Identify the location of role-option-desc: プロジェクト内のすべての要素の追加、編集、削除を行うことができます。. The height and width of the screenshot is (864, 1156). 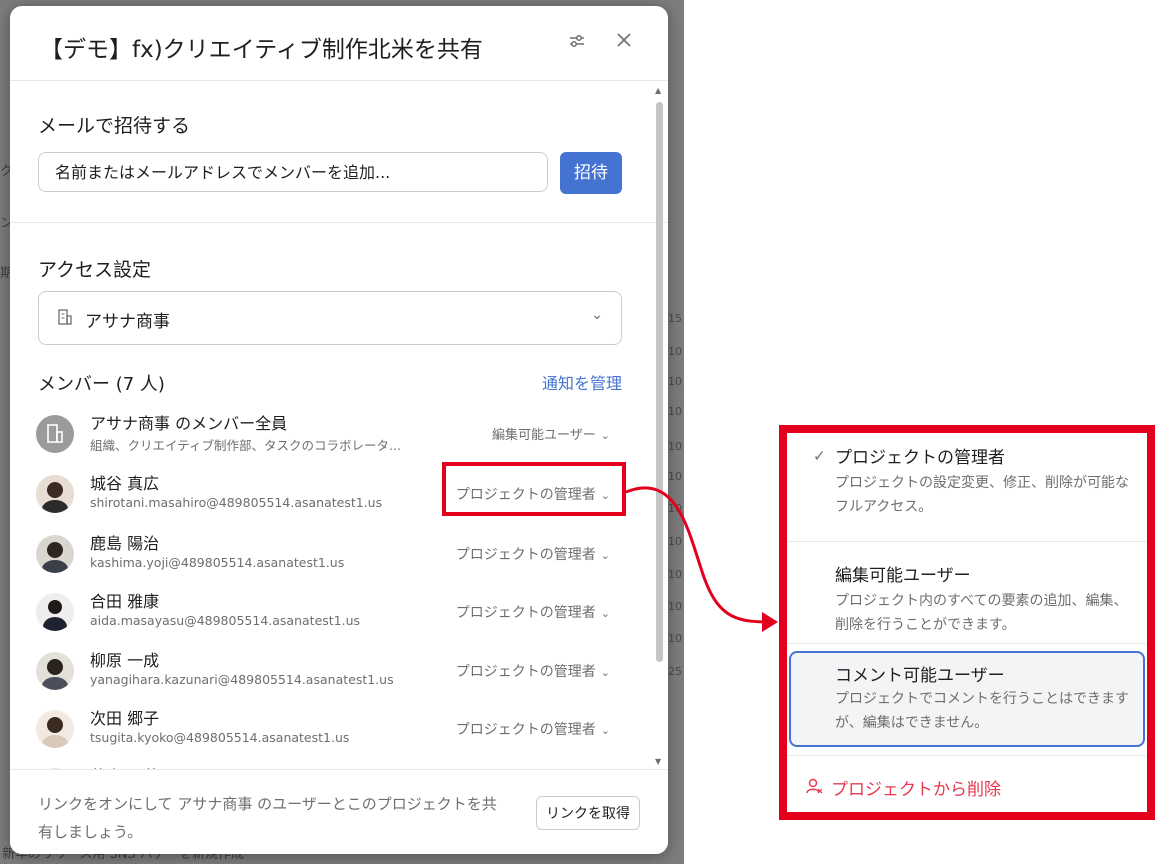
(981, 613).